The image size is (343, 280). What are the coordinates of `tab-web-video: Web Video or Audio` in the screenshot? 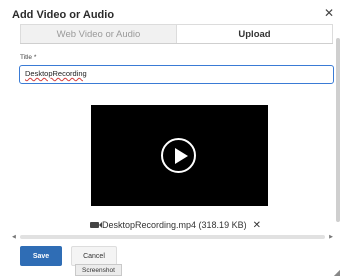 It's located at (98, 33).